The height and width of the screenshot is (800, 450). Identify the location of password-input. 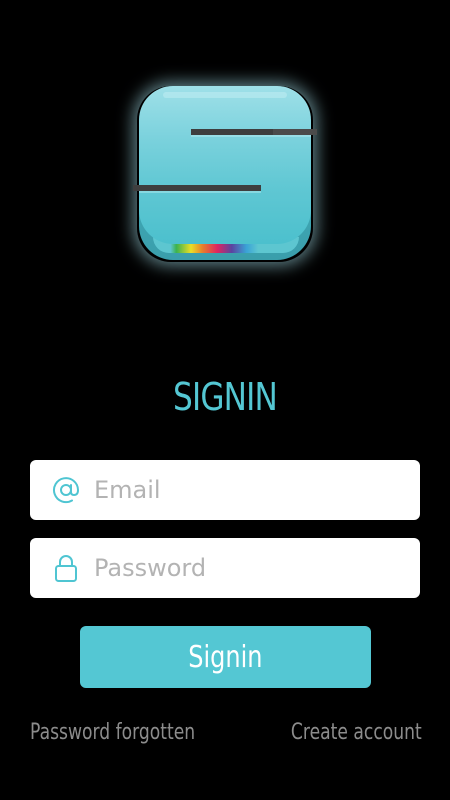
(249, 568).